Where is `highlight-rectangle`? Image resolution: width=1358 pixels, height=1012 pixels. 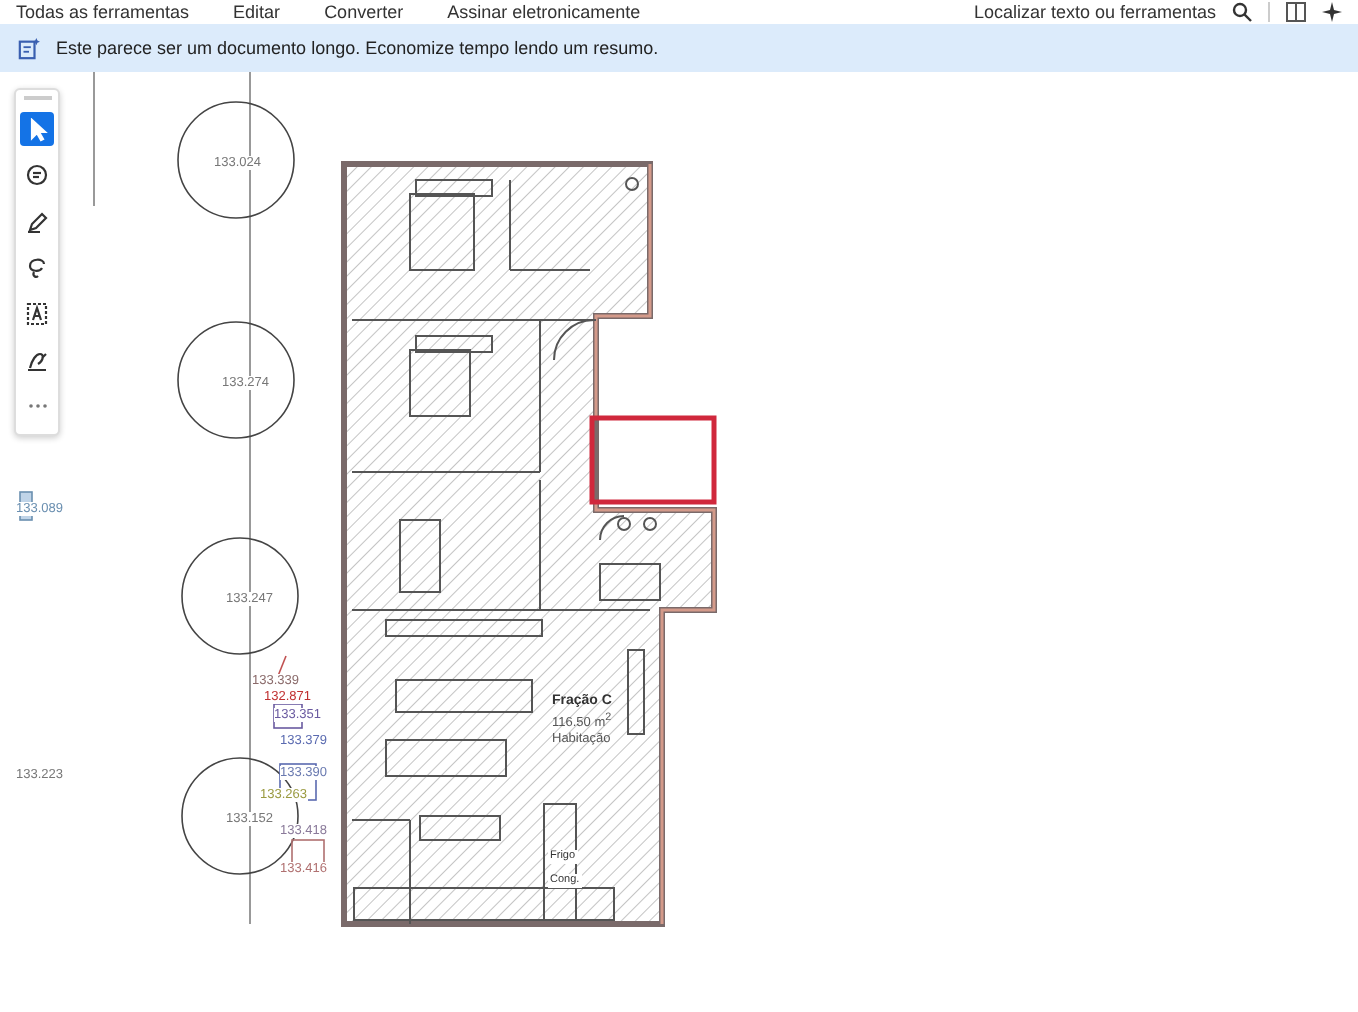
highlight-rectangle is located at coordinates (653, 460).